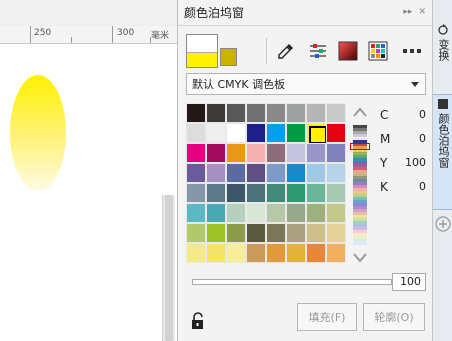 Image resolution: width=452 pixels, height=341 pixels. I want to click on scrollbar-thumb, so click(169, 268).